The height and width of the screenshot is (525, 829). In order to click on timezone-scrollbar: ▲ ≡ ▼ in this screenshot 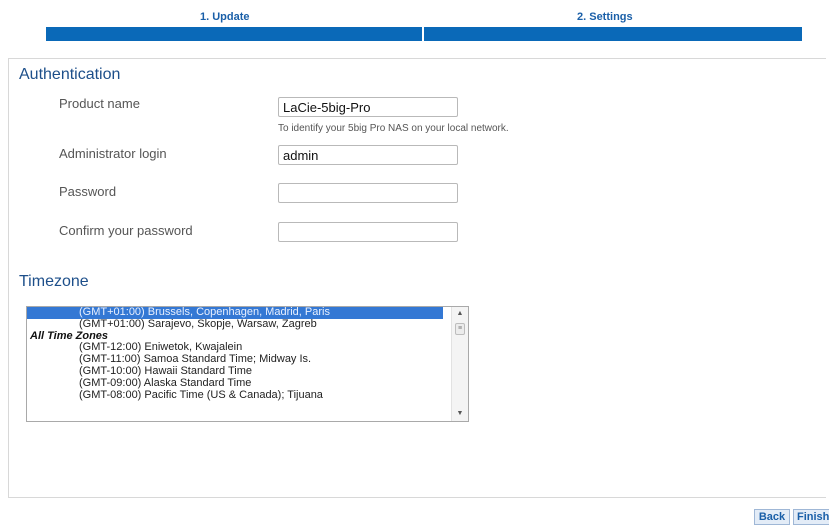, I will do `click(459, 364)`.